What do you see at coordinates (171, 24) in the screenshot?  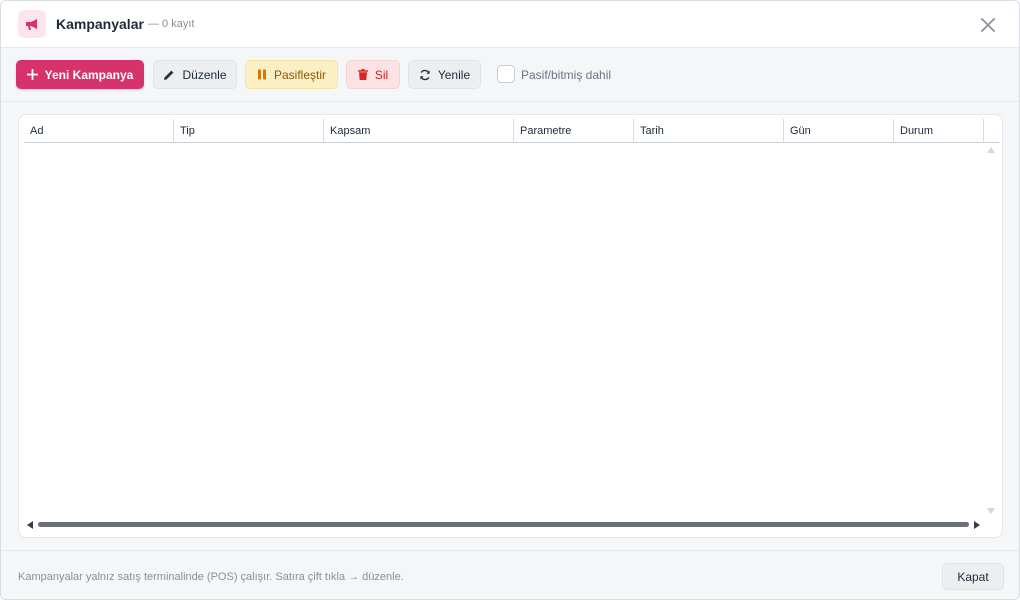 I see `record-count: — 0 kayıt` at bounding box center [171, 24].